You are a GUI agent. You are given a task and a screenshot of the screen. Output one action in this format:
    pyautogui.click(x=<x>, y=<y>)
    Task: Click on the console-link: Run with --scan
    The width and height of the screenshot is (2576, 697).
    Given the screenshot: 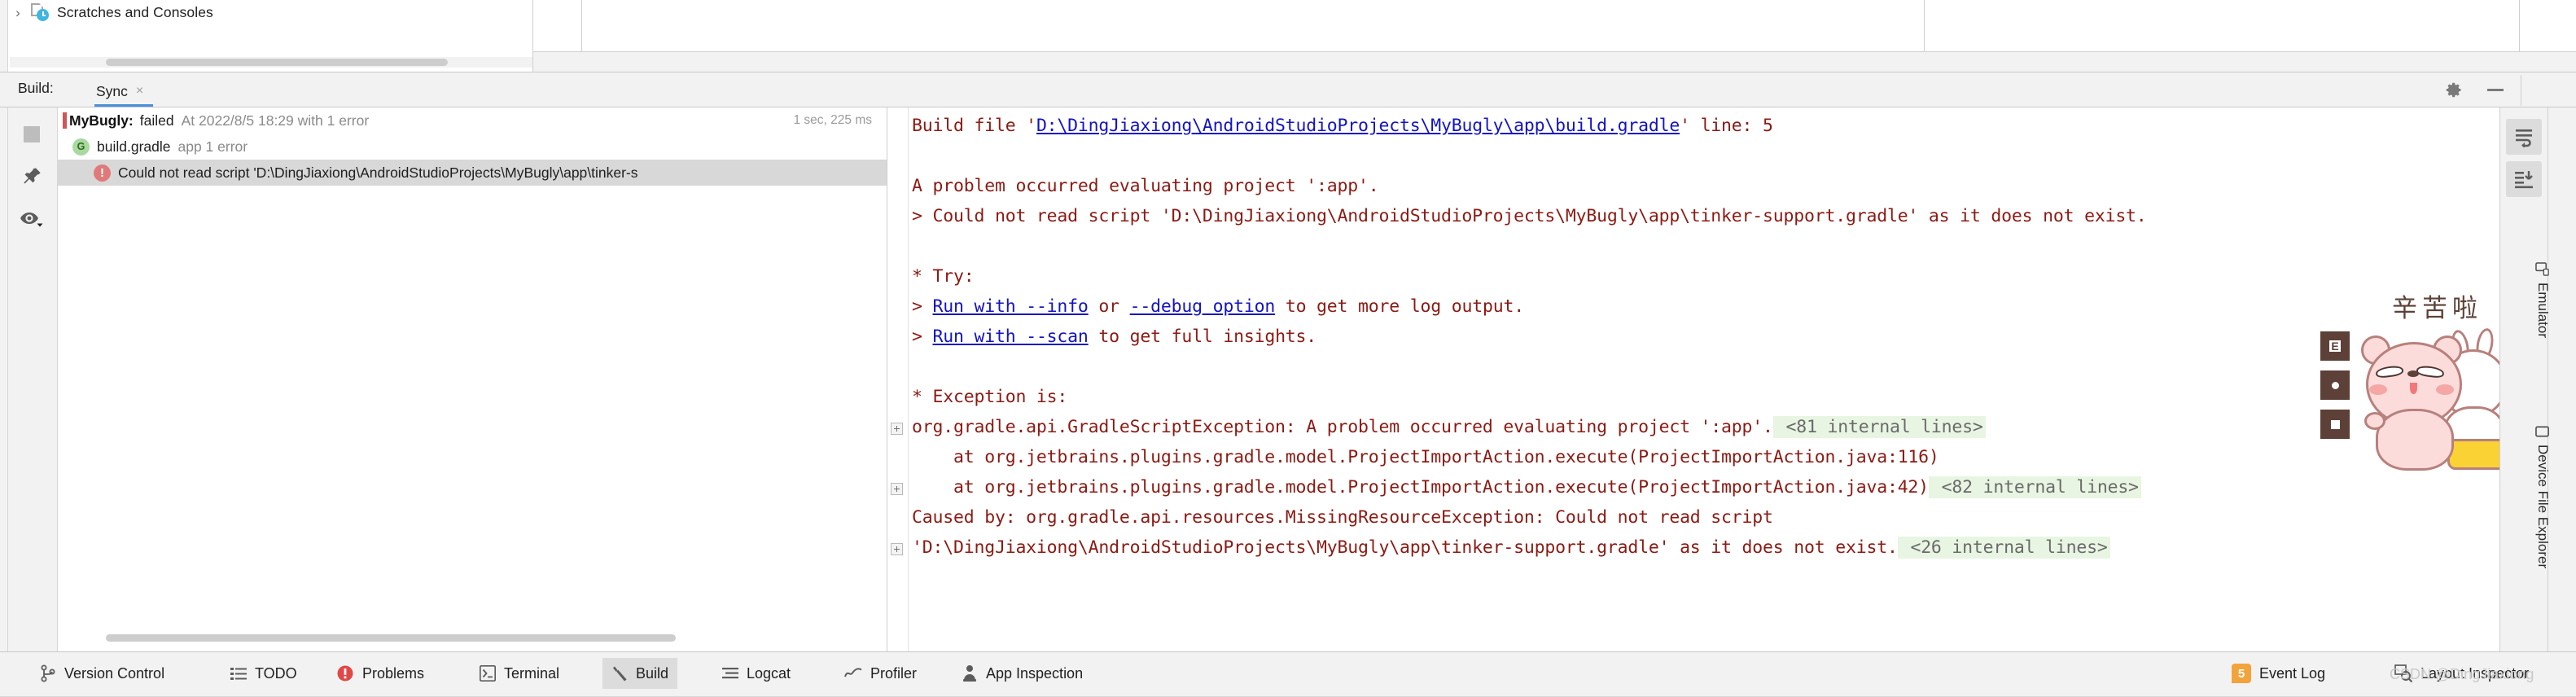 What is the action you would take?
    pyautogui.click(x=1011, y=337)
    